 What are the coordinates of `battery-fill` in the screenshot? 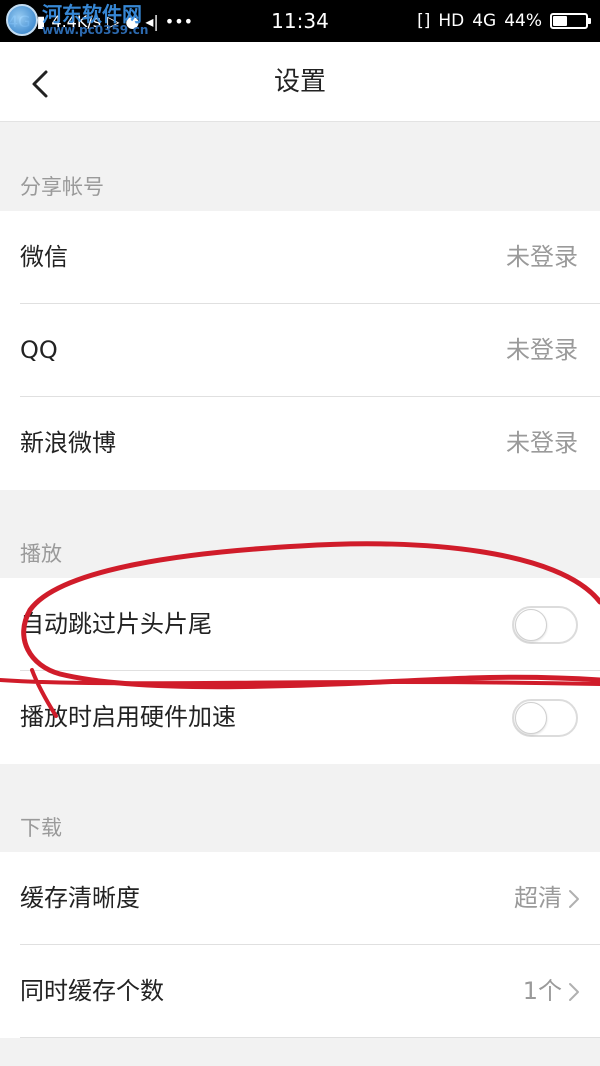 It's located at (560, 21).